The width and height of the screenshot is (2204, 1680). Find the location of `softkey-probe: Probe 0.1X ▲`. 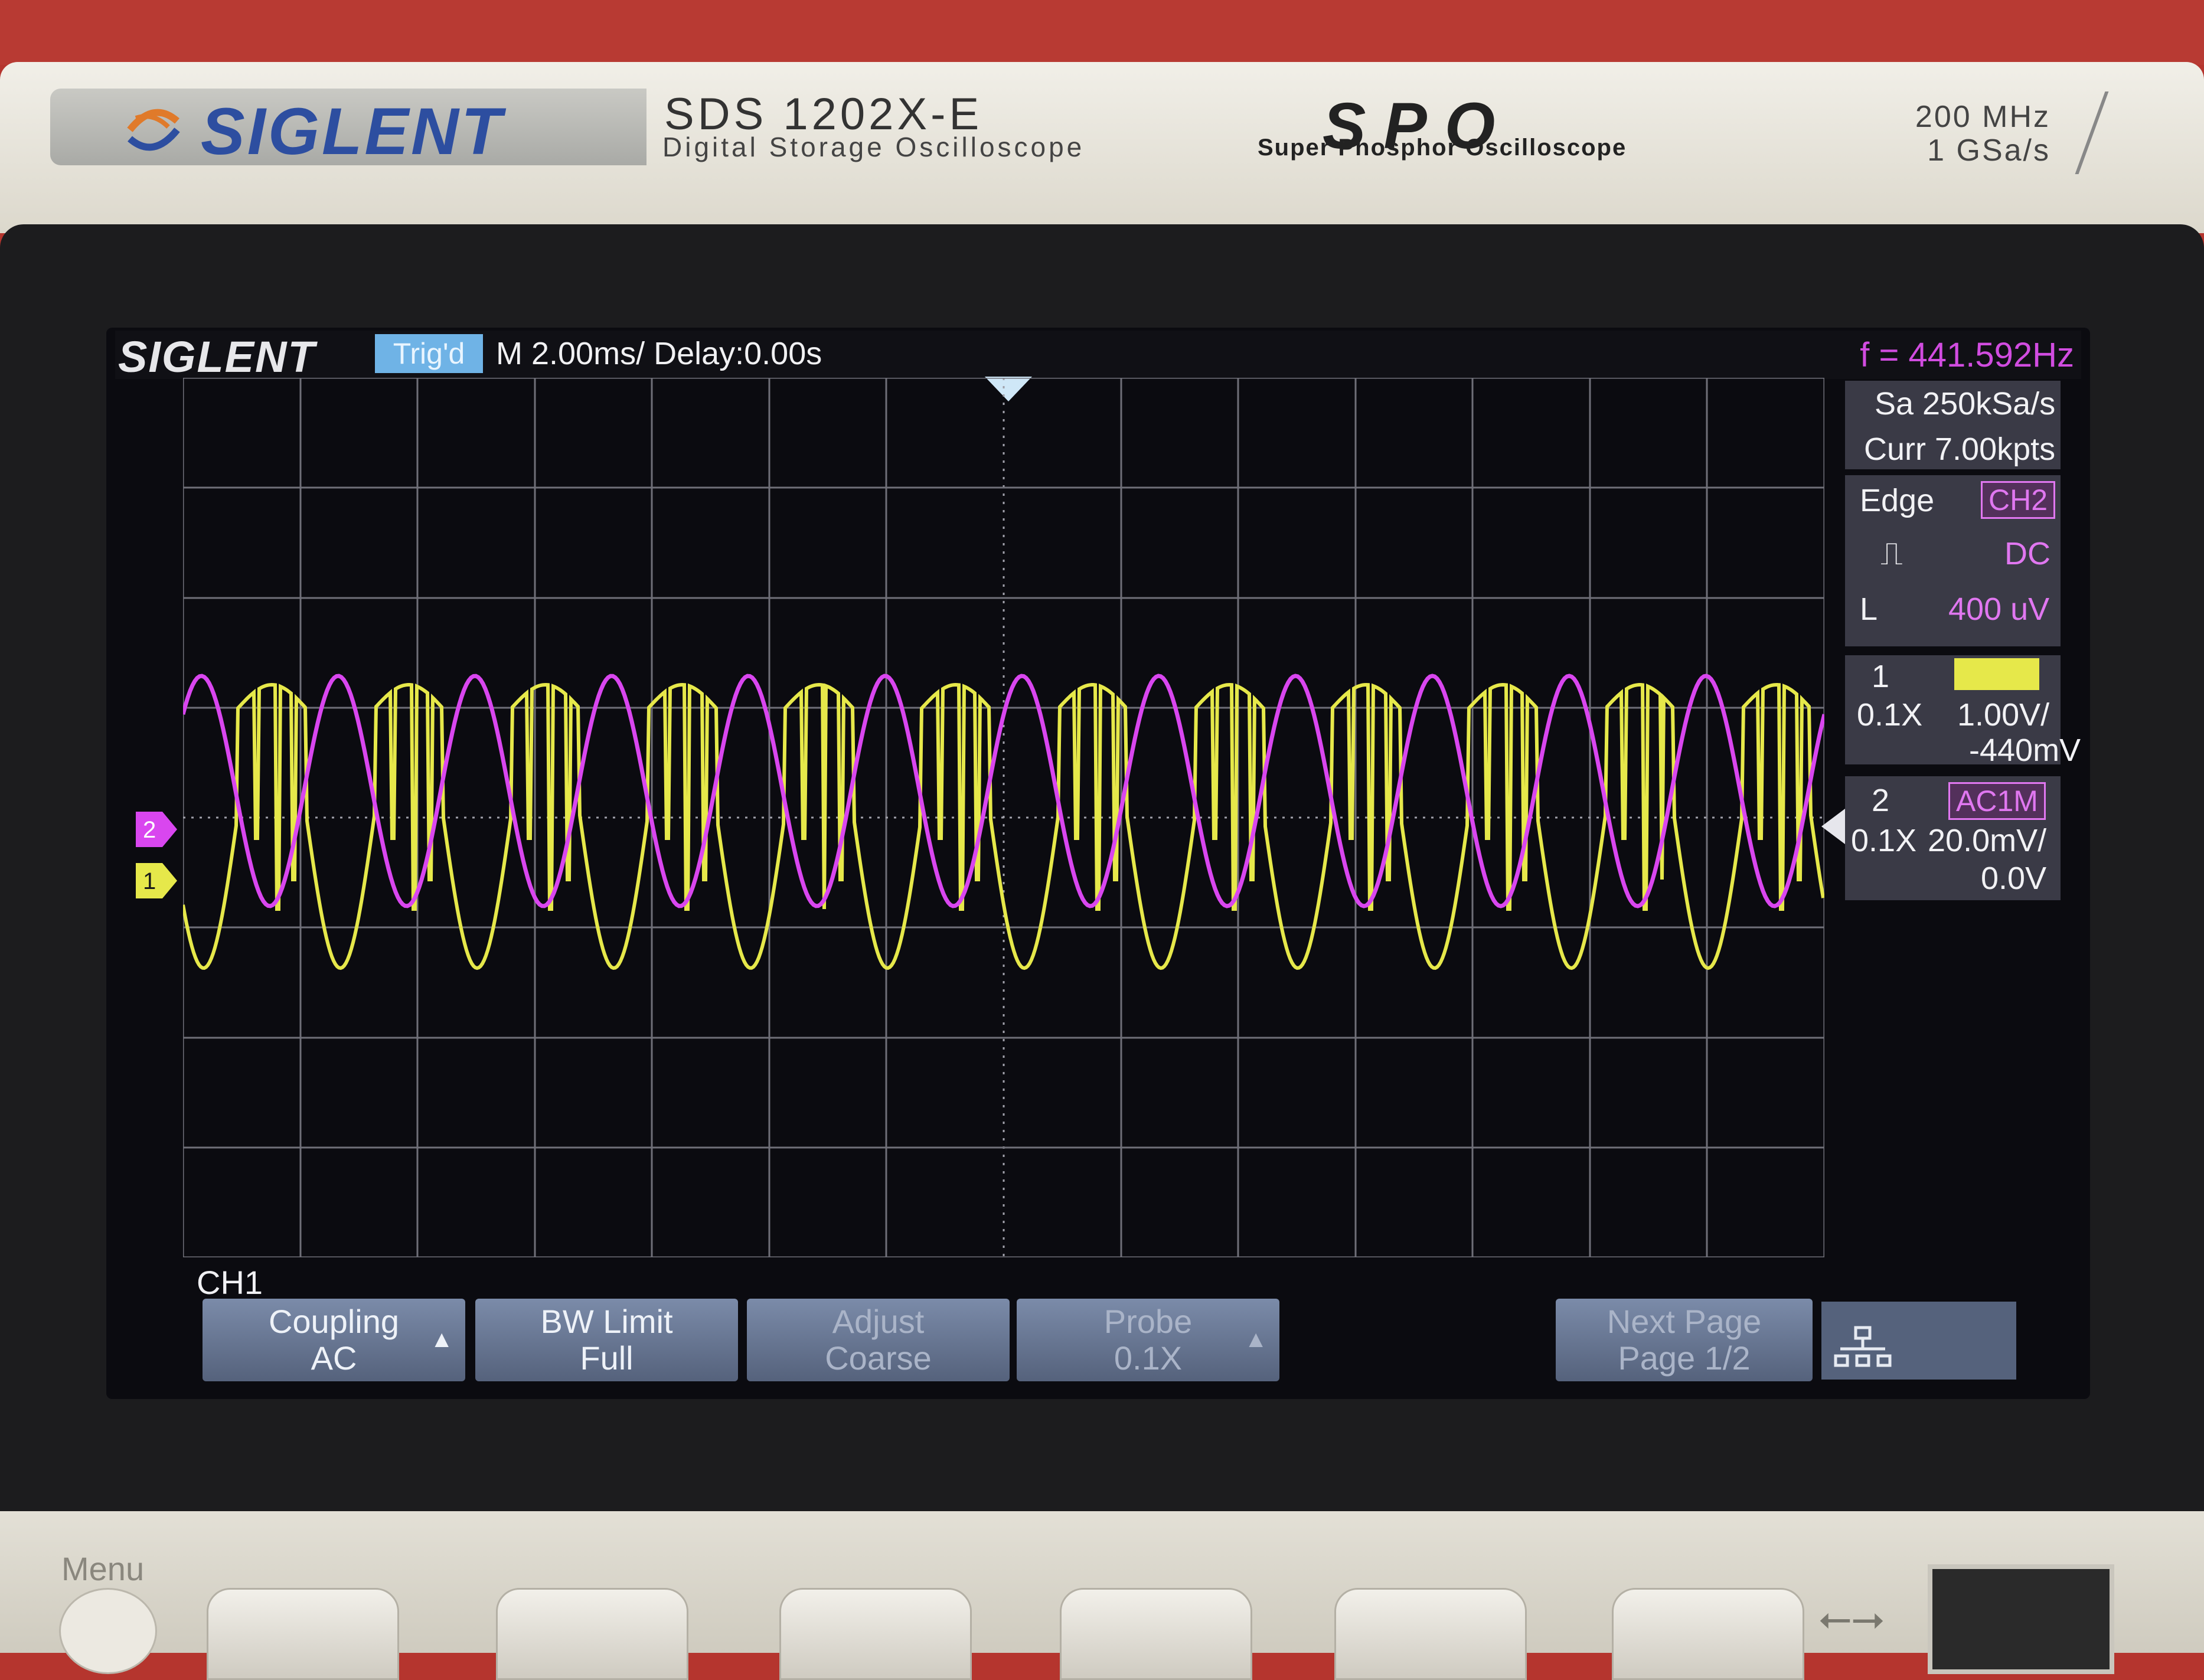

softkey-probe: Probe 0.1X ▲ is located at coordinates (1148, 1340).